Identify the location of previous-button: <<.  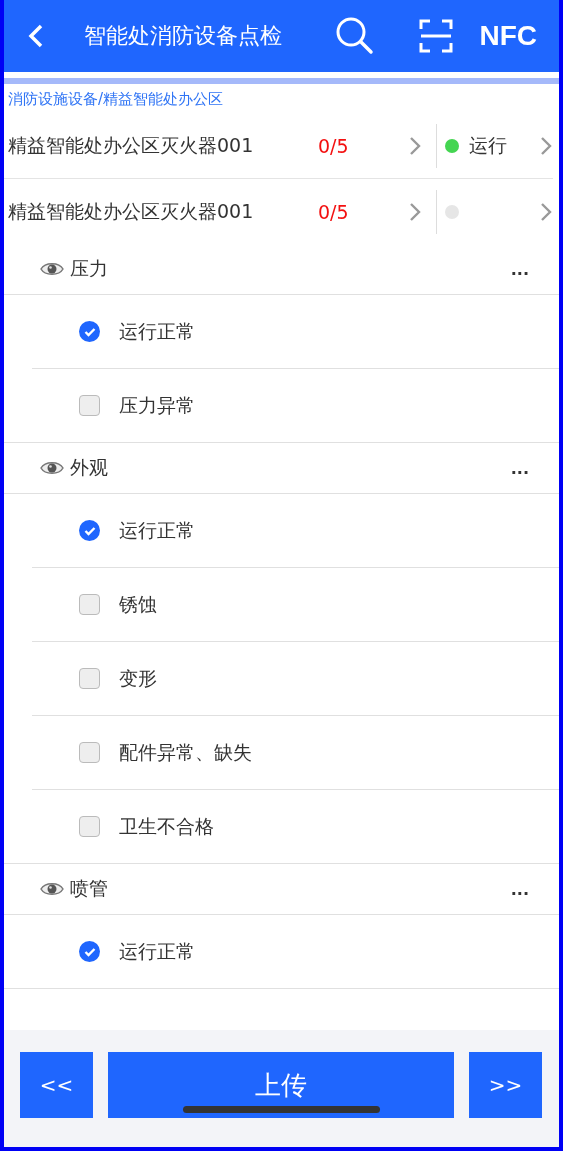
(56, 1085).